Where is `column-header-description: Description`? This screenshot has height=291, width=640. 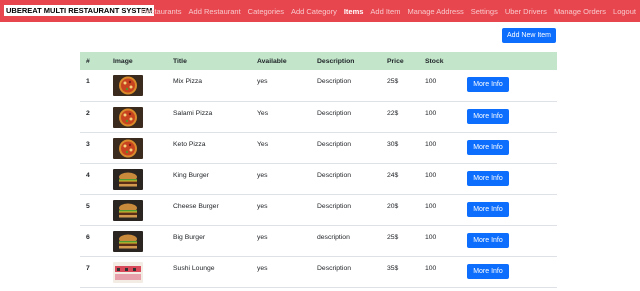
column-header-description: Description is located at coordinates (336, 61).